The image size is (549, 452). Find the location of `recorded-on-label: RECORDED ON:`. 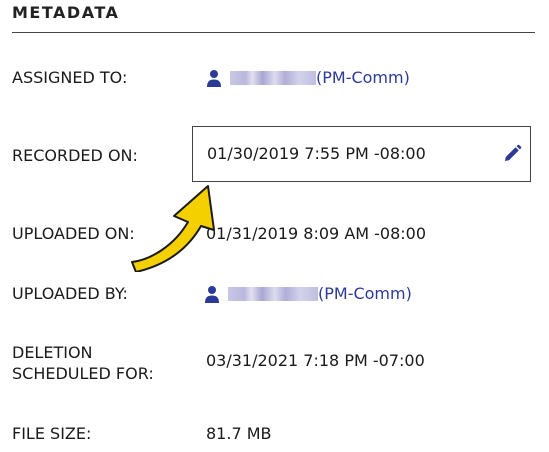

recorded-on-label: RECORDED ON: is located at coordinates (75, 155).